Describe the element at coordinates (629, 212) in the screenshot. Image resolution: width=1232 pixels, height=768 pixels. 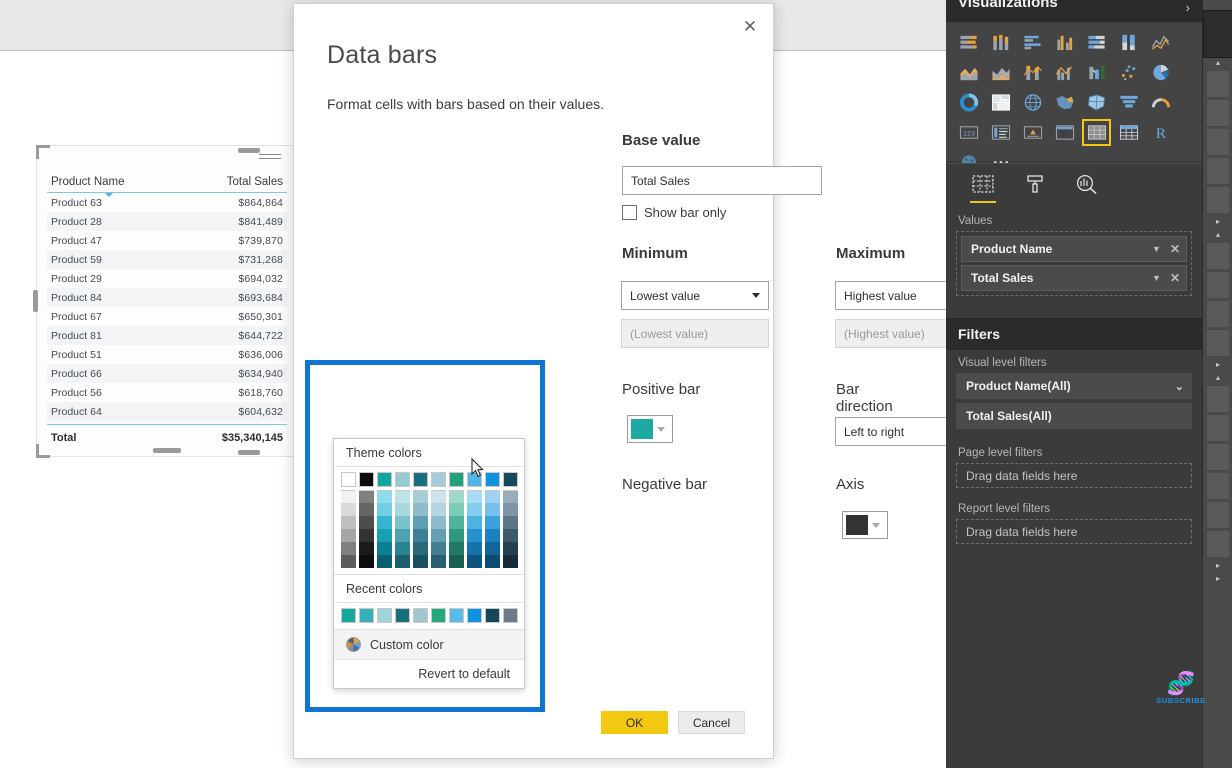
I see `show-bar-only-checkbox` at that location.